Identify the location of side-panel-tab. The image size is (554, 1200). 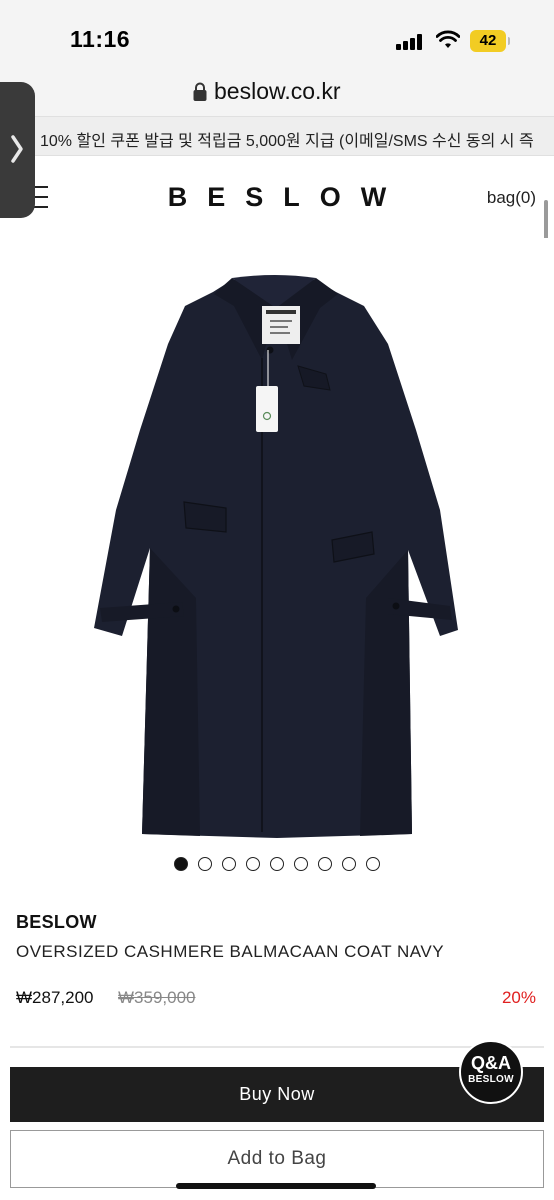
(17, 150).